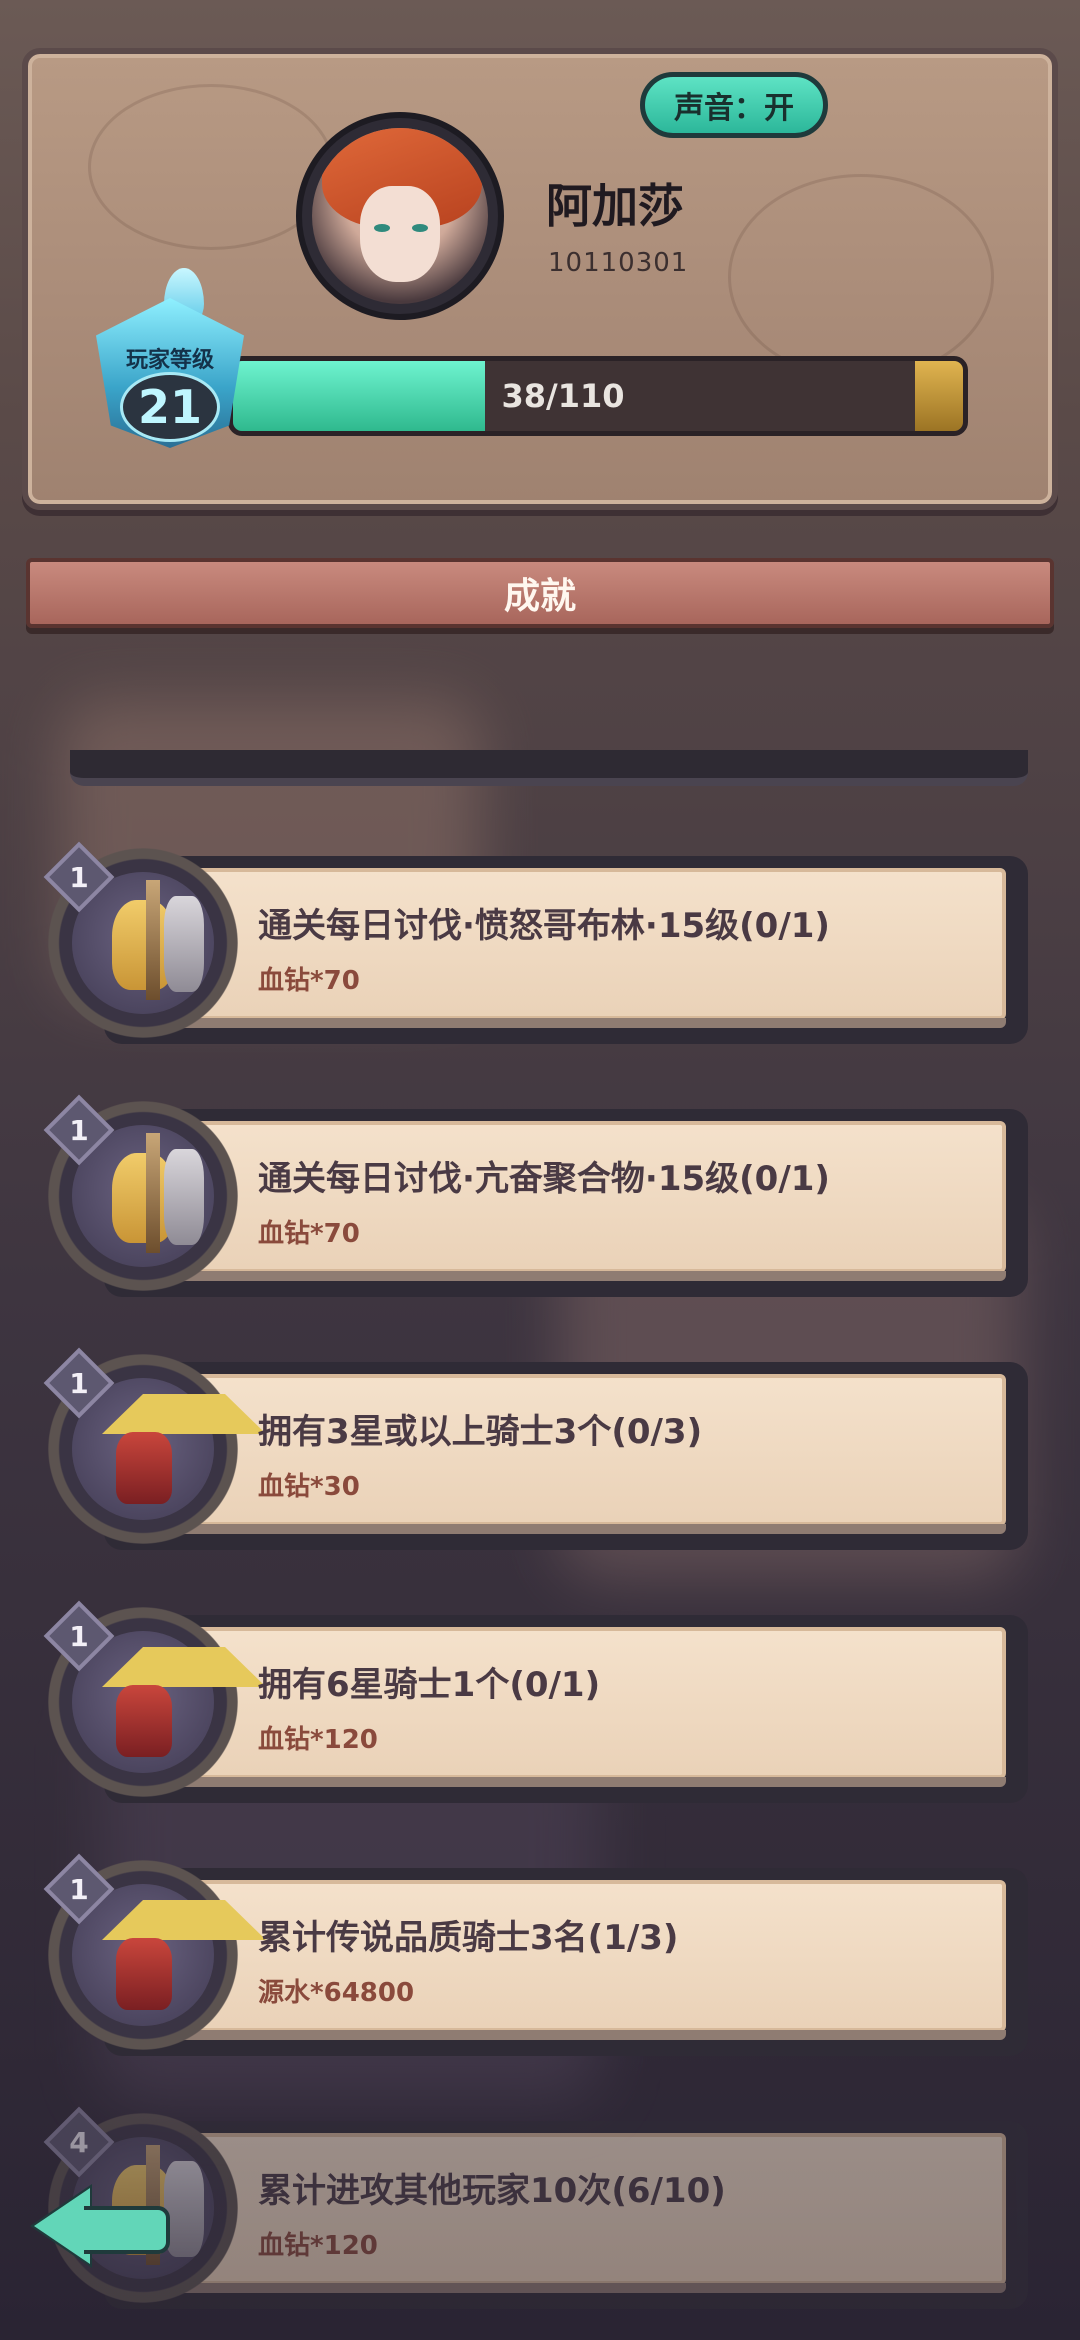  I want to click on achievement-item: 1 累计传说品质骑士3名(1/3) 源水*64800, so click(536, 1955).